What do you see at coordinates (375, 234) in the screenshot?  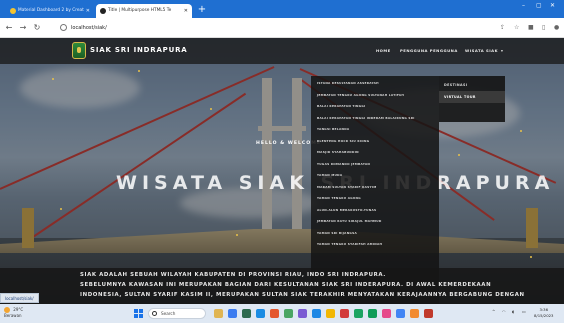 I see `dropdown-item: TAMAN SRI BIJANGSA` at bounding box center [375, 234].